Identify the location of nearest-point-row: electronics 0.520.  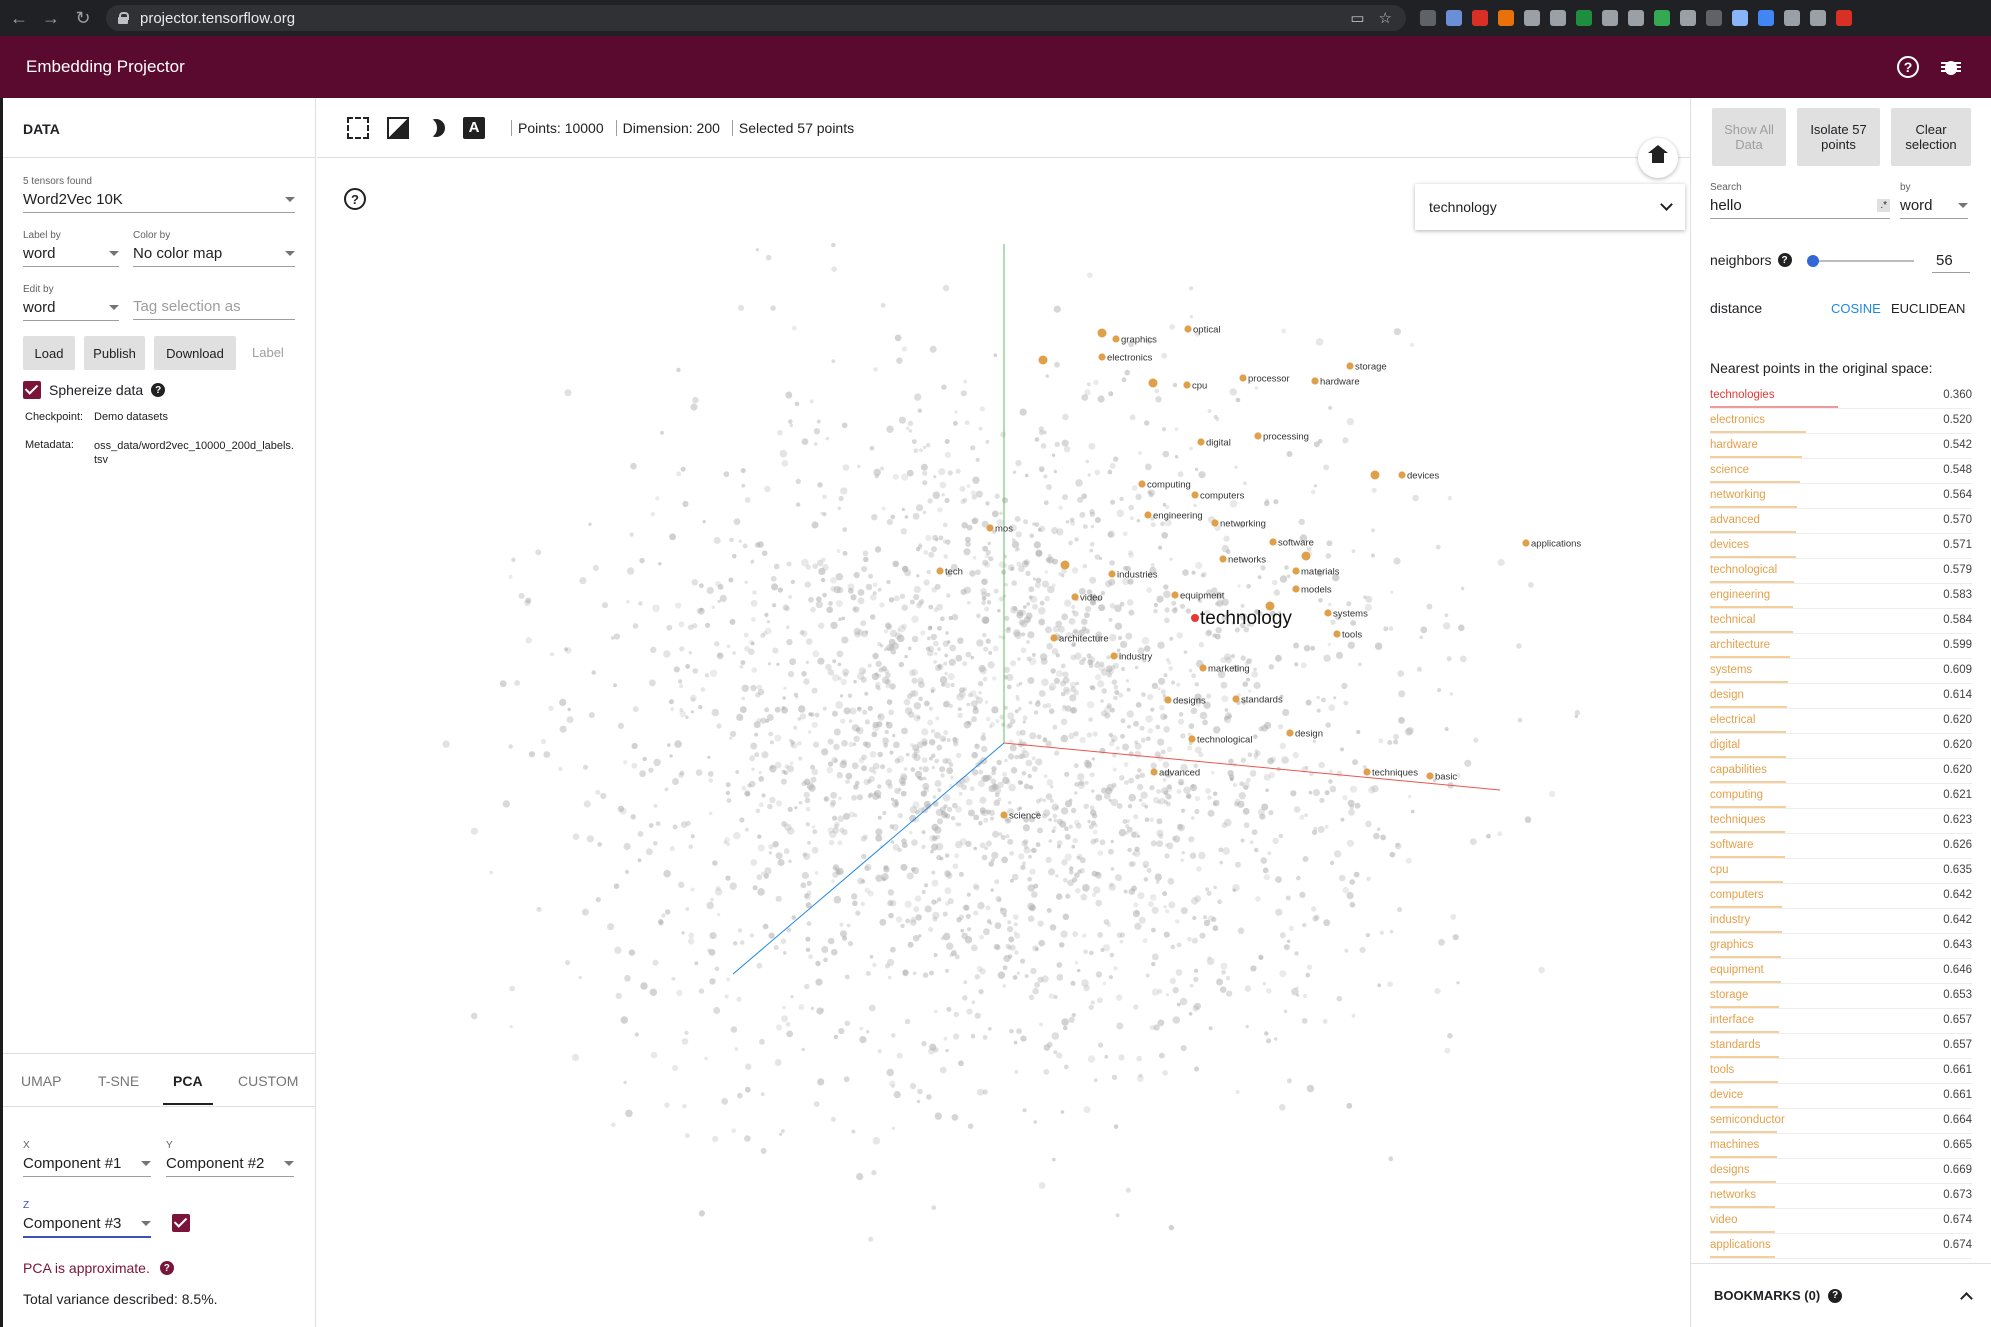
(1841, 423).